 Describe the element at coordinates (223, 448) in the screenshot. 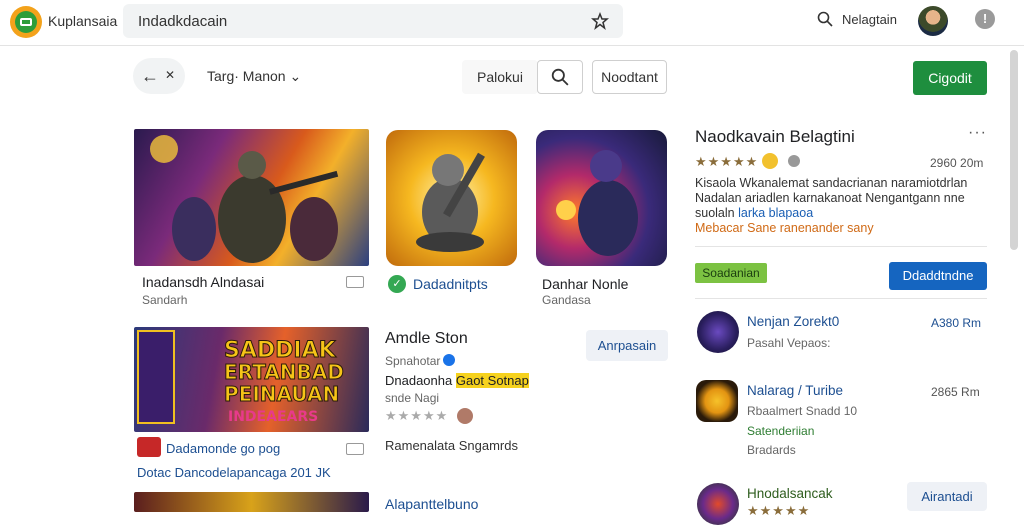

I see `featured-footer-link: Dadamonde go pog` at that location.